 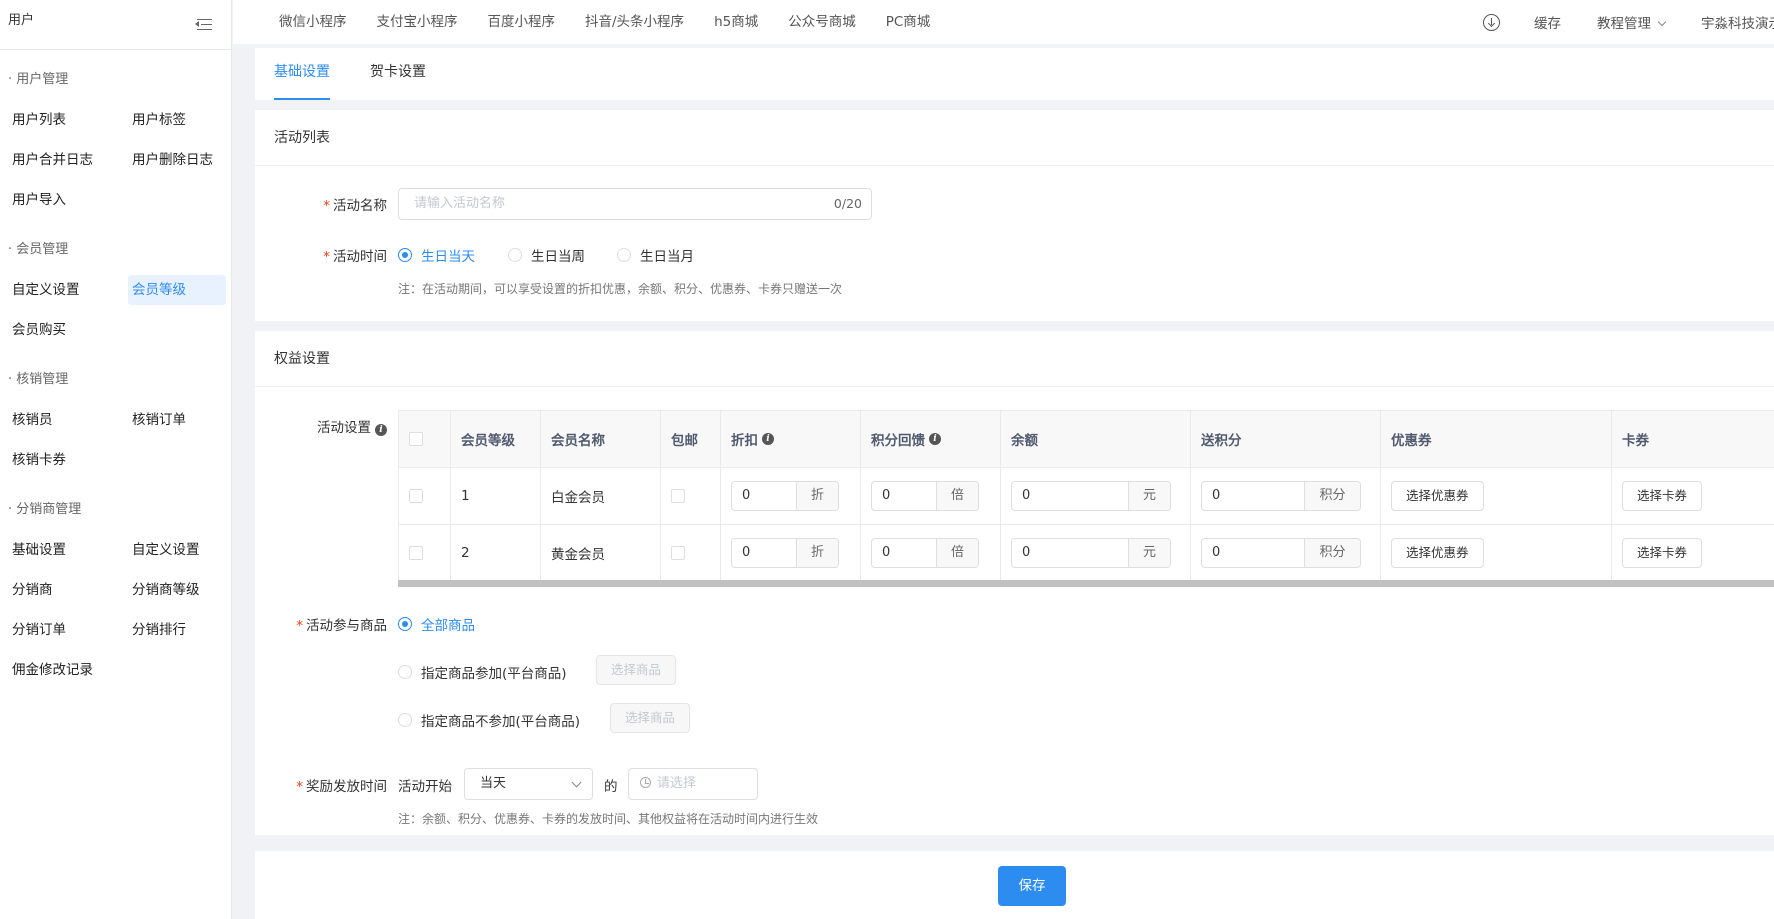 What do you see at coordinates (177, 420) in the screenshot?
I see `menu-verify-orders: 核销订单` at bounding box center [177, 420].